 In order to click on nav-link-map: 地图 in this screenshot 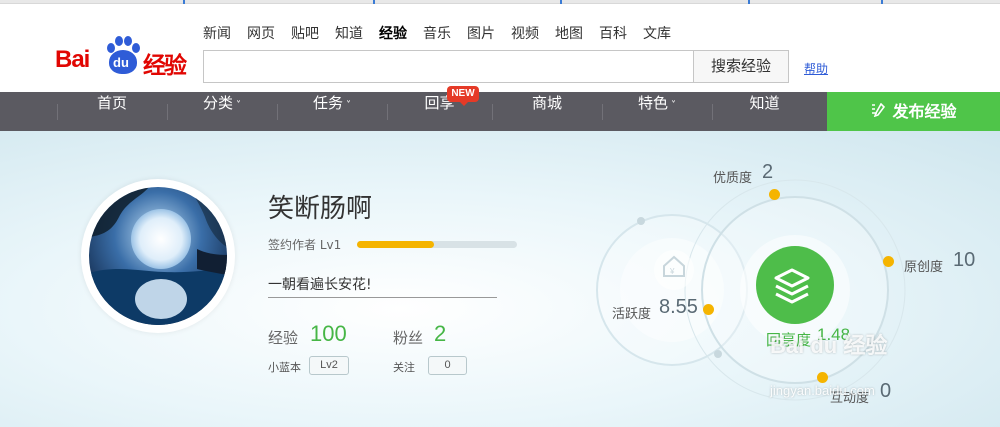, I will do `click(569, 33)`.